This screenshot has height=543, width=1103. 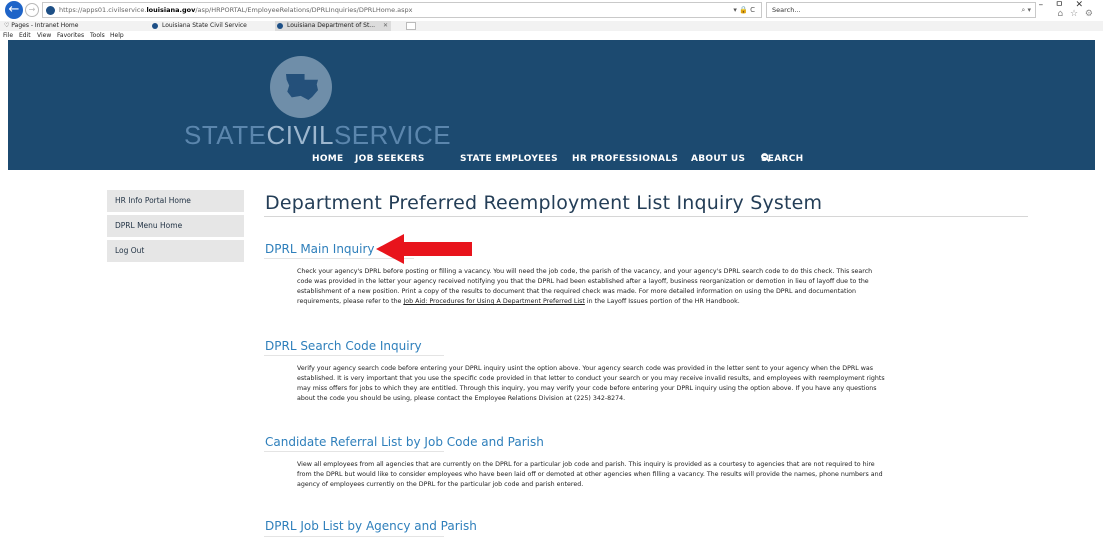 What do you see at coordinates (646, 216) in the screenshot?
I see `title-divider` at bounding box center [646, 216].